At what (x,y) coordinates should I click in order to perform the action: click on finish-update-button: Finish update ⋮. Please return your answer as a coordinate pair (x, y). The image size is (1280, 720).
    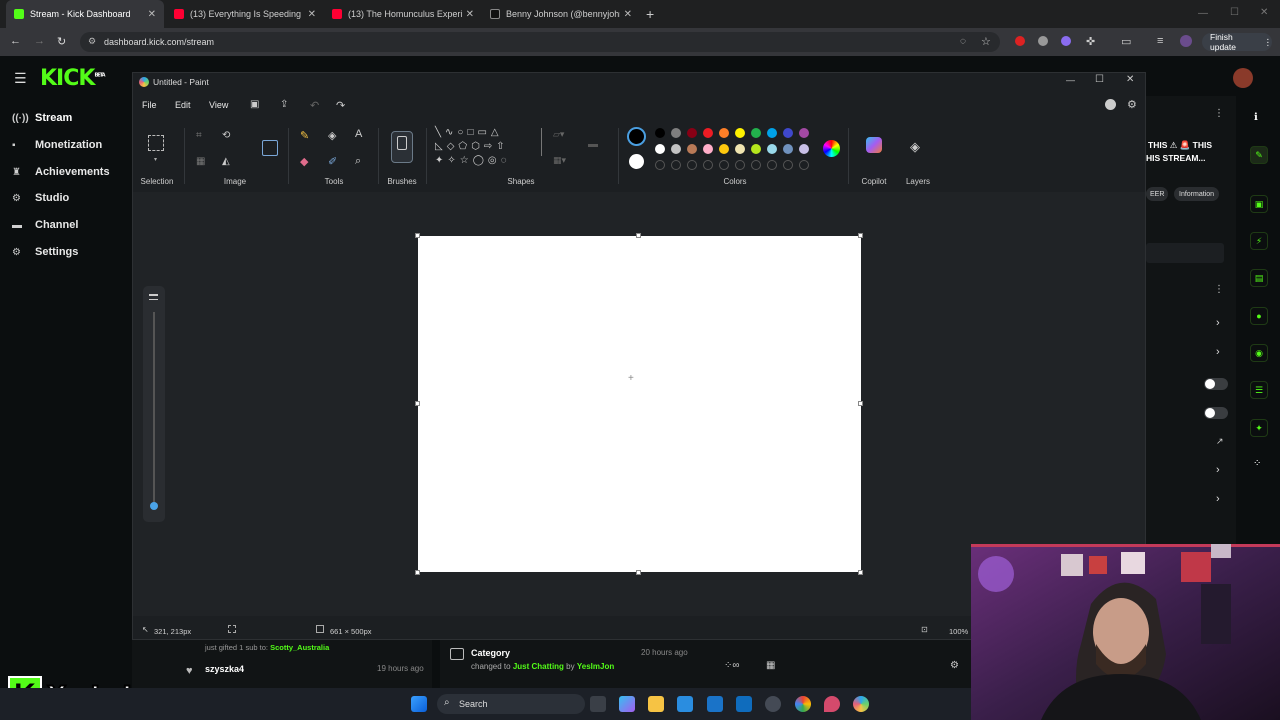
    Looking at the image, I should click on (1237, 42).